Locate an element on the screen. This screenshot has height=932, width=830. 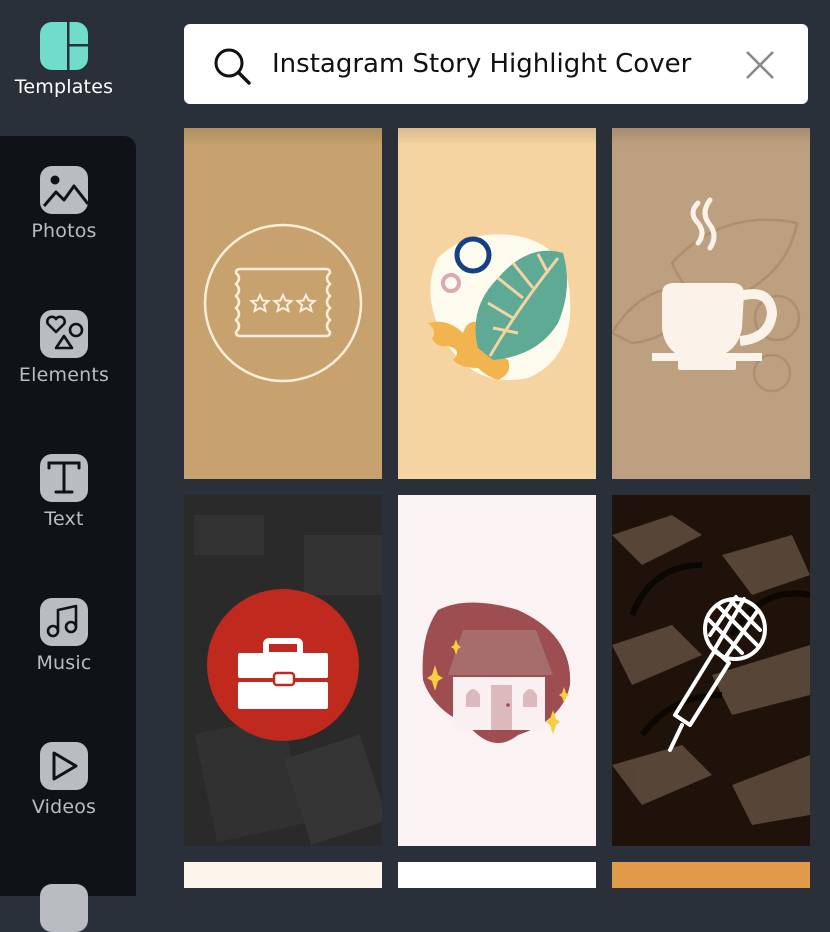
videos-icon is located at coordinates (64, 766).